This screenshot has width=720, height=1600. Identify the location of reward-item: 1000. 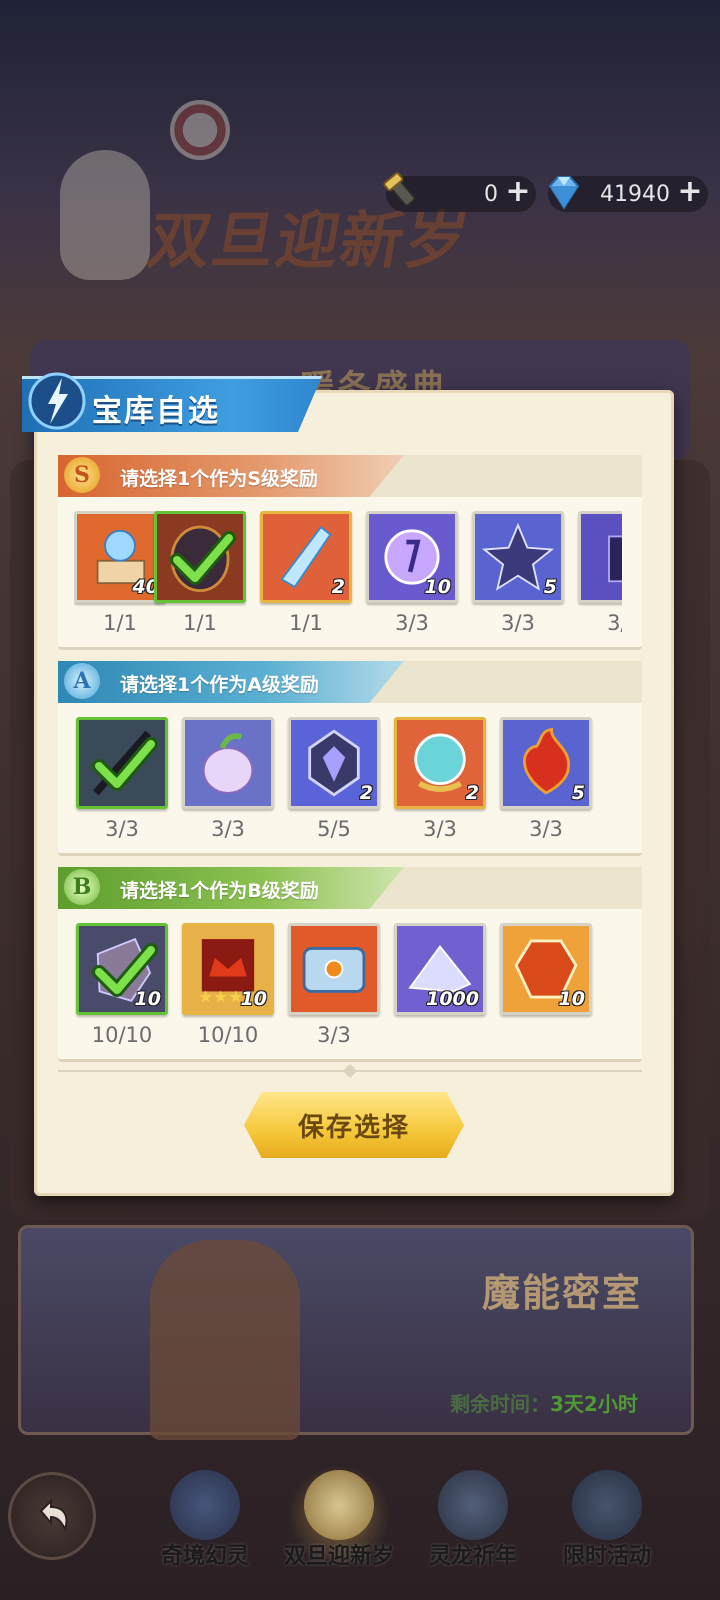
(440, 973).